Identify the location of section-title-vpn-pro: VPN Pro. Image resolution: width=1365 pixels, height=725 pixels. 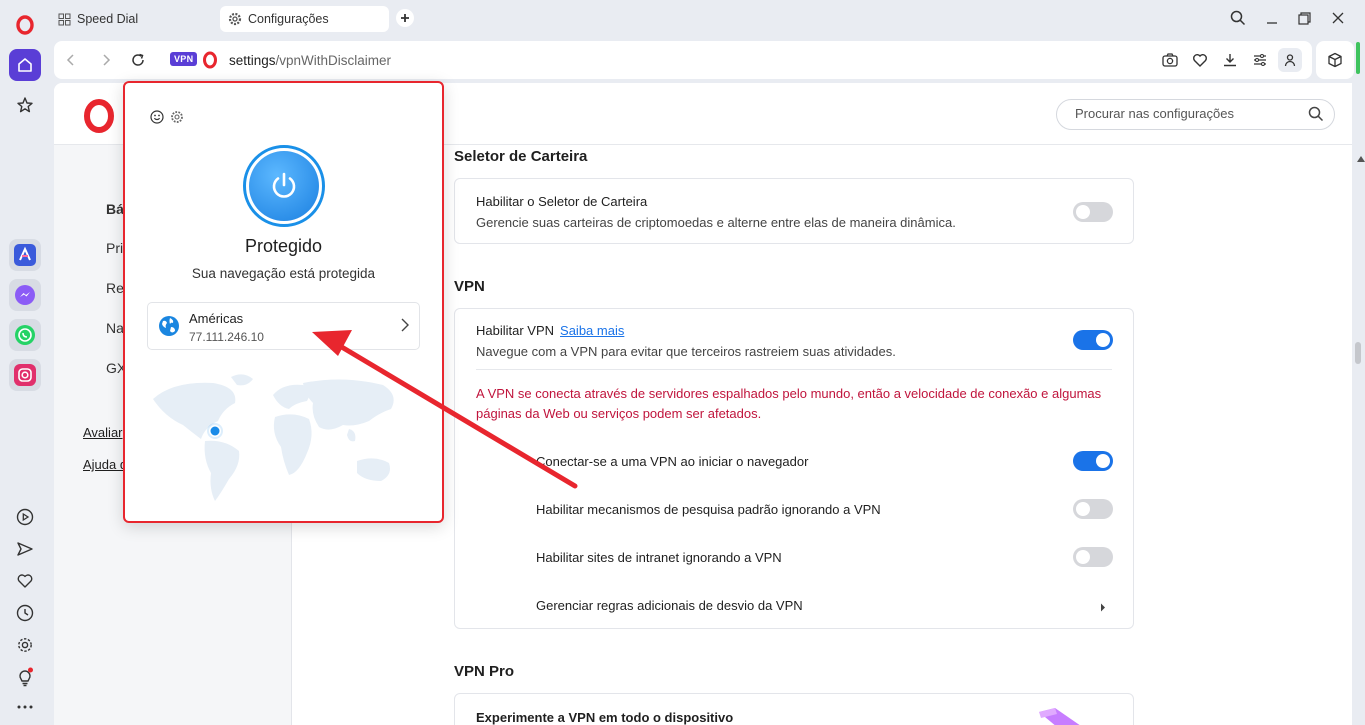
(484, 671).